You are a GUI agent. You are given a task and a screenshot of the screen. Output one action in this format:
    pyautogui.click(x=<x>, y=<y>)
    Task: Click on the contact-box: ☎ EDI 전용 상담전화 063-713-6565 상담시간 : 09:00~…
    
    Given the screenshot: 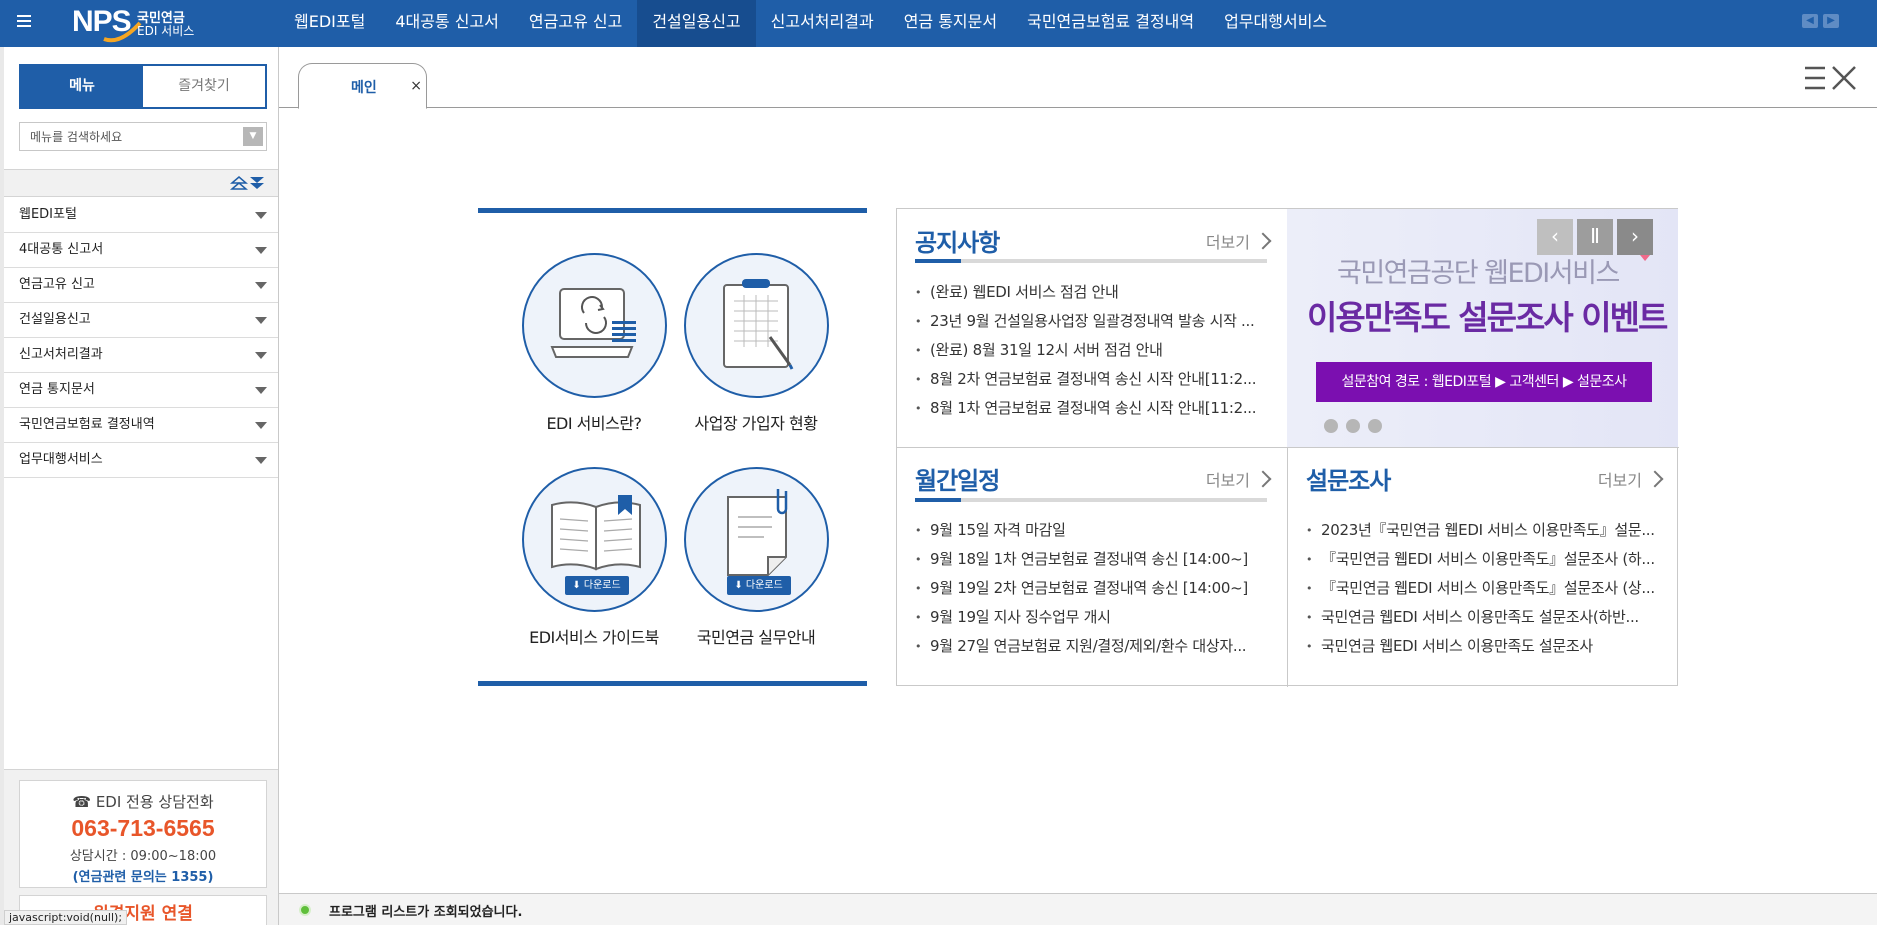 What is the action you would take?
    pyautogui.click(x=143, y=834)
    